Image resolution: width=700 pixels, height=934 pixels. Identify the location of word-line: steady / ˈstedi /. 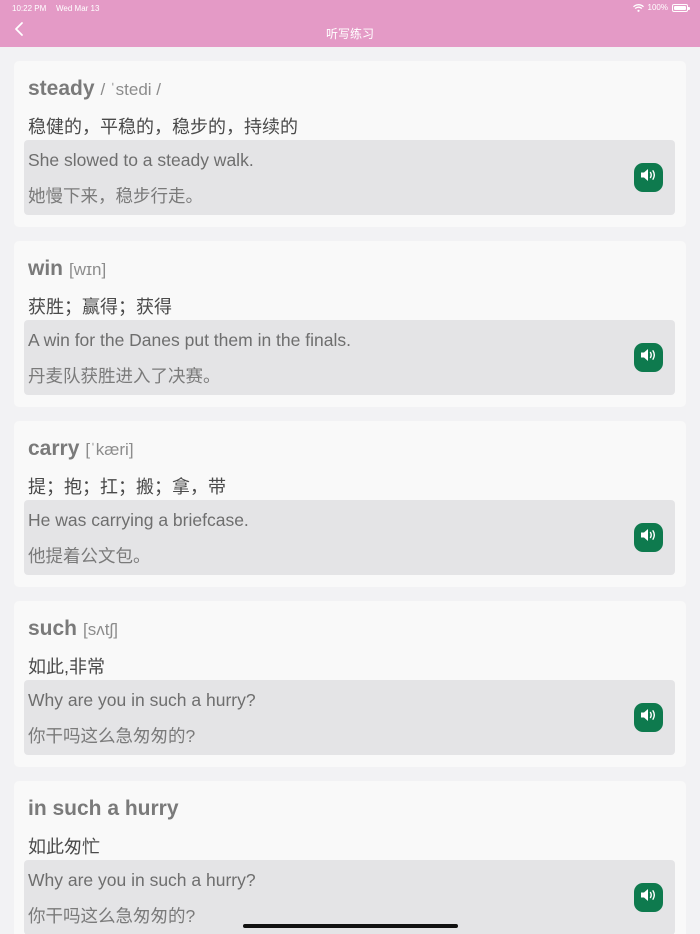
(94, 89).